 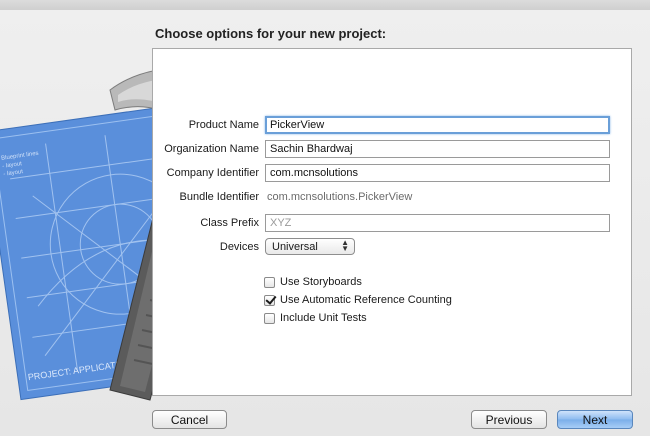 I want to click on include-unit-tests-label: Include Unit Tests, so click(x=323, y=318).